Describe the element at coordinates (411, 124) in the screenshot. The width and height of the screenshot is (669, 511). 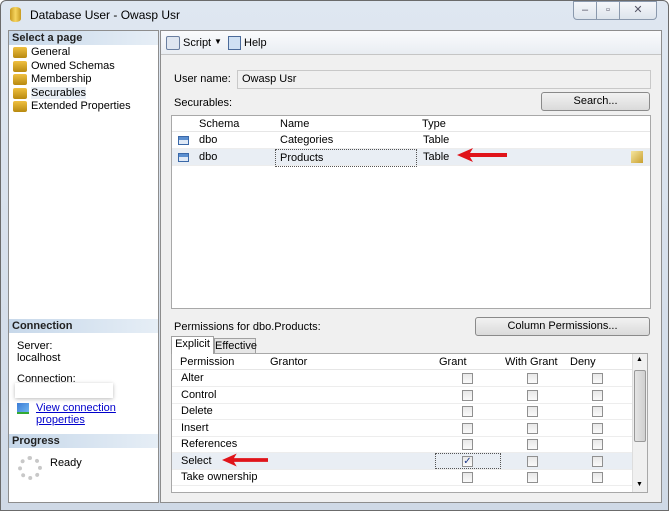
I see `securables-header: Schema Name Type` at that location.